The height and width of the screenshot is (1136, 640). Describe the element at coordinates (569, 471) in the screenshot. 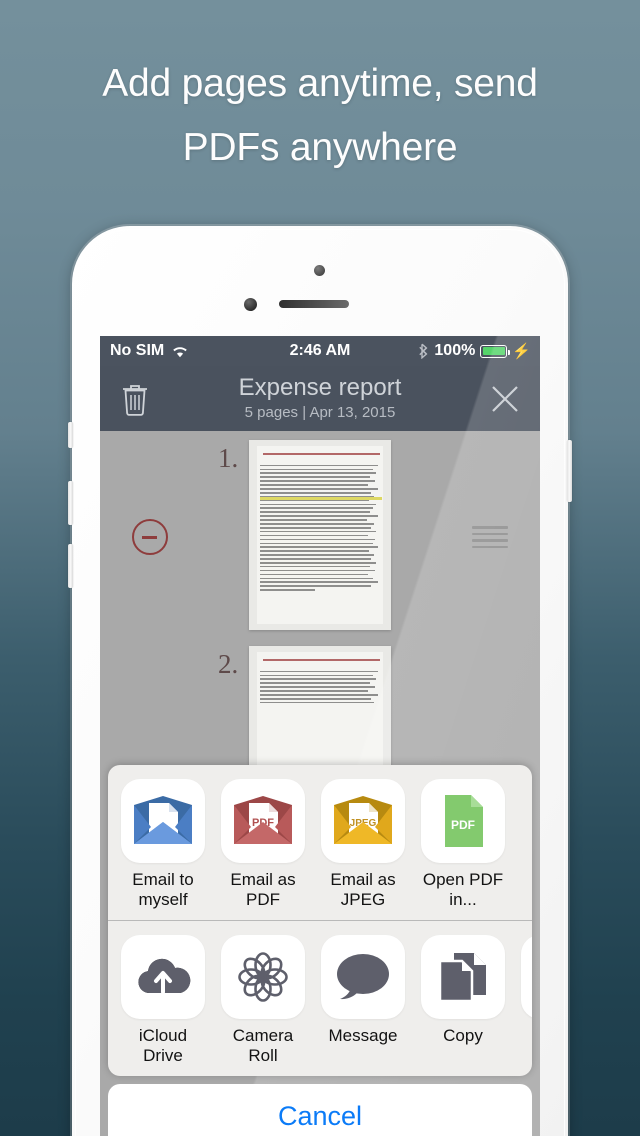

I see `power-button` at that location.